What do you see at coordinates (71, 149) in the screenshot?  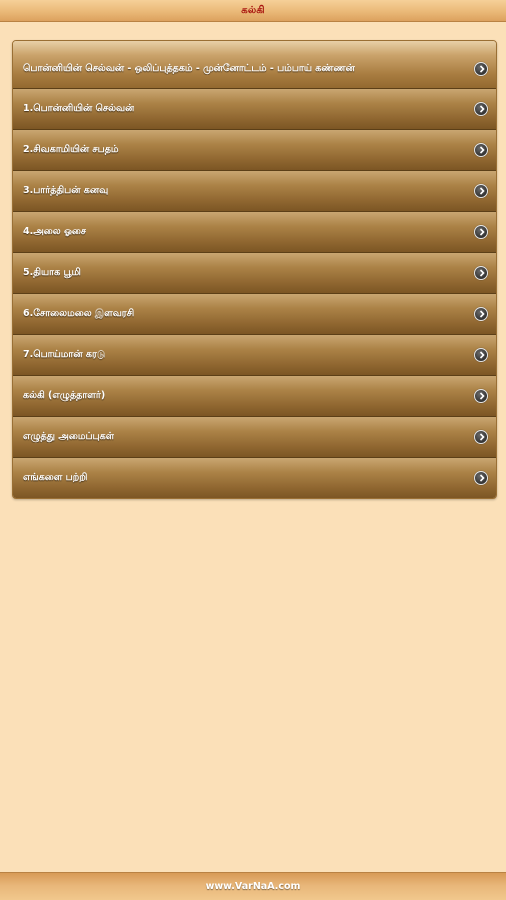 I see `menu-item-label: 2.சிவகாமியின் சபதம்` at bounding box center [71, 149].